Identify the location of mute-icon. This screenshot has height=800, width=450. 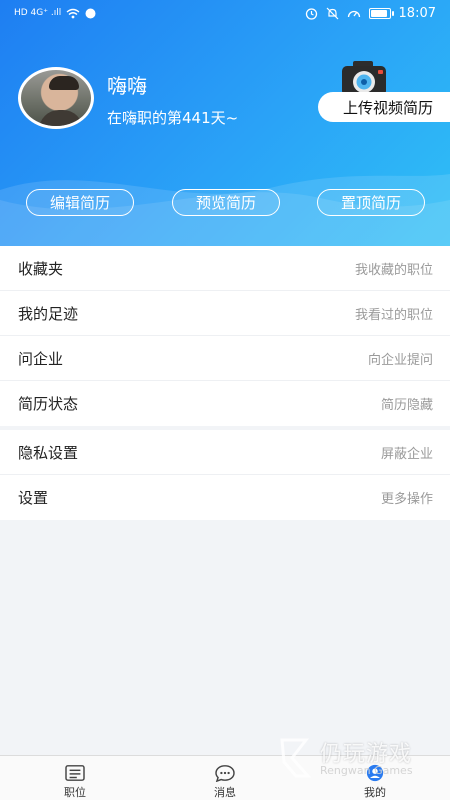
(332, 13).